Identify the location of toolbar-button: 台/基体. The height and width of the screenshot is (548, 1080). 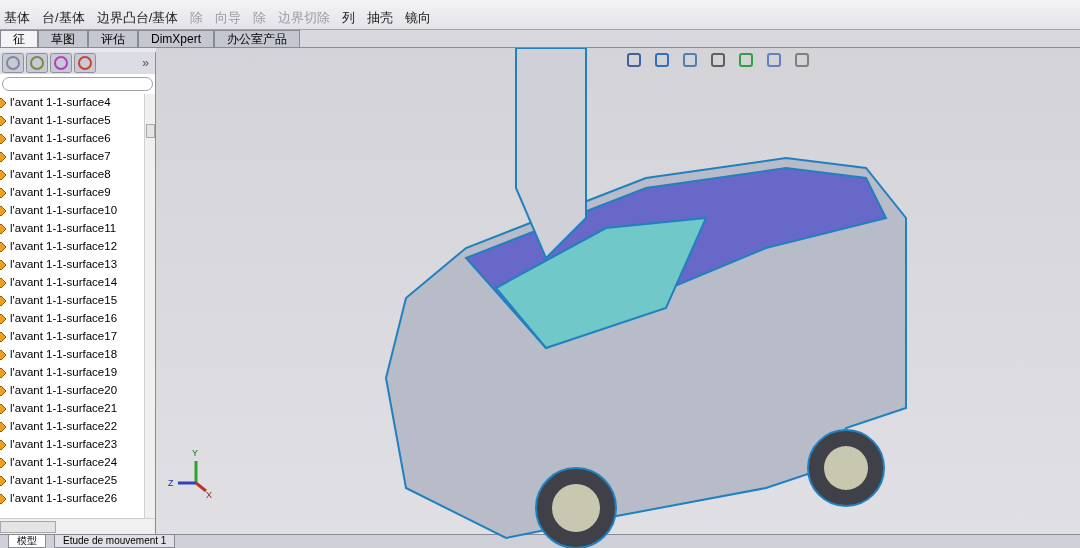
(63, 19).